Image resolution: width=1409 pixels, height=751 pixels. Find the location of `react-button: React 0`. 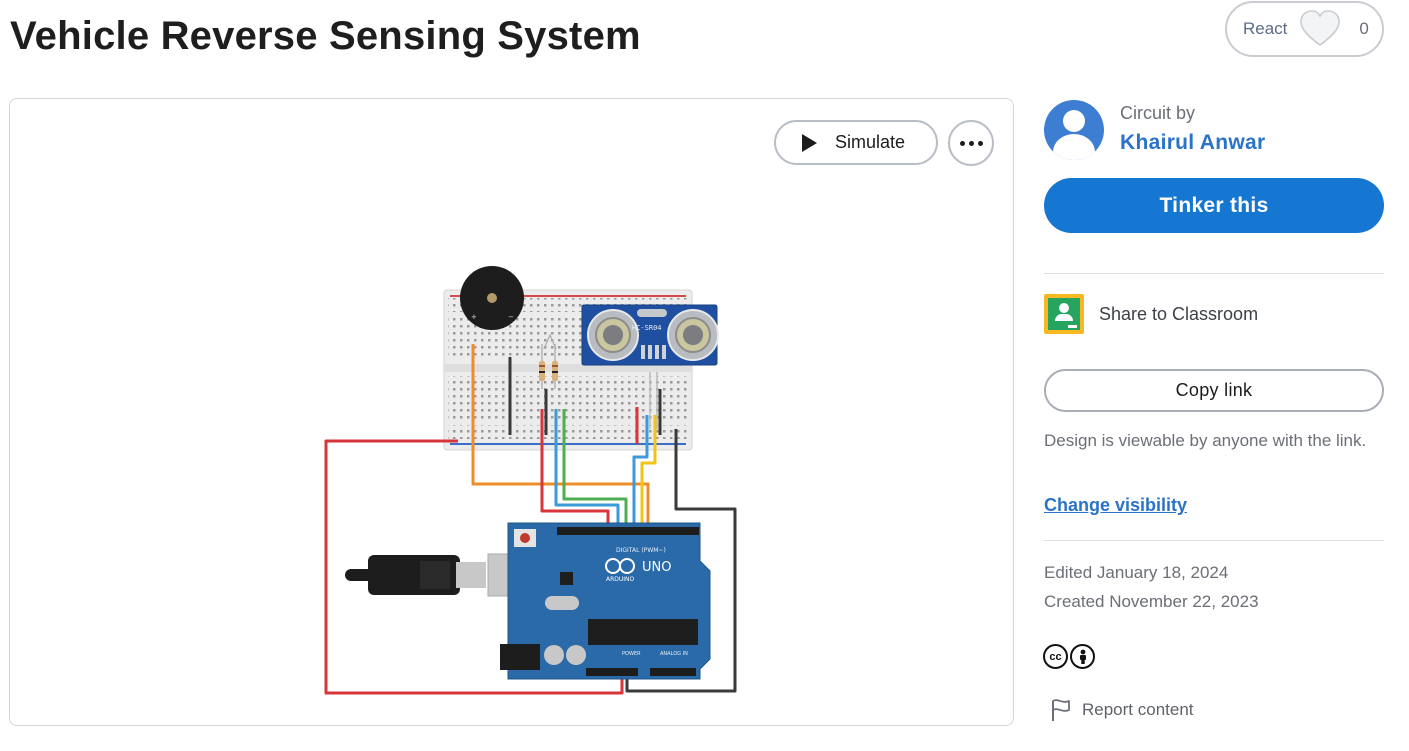

react-button: React 0 is located at coordinates (1304, 29).